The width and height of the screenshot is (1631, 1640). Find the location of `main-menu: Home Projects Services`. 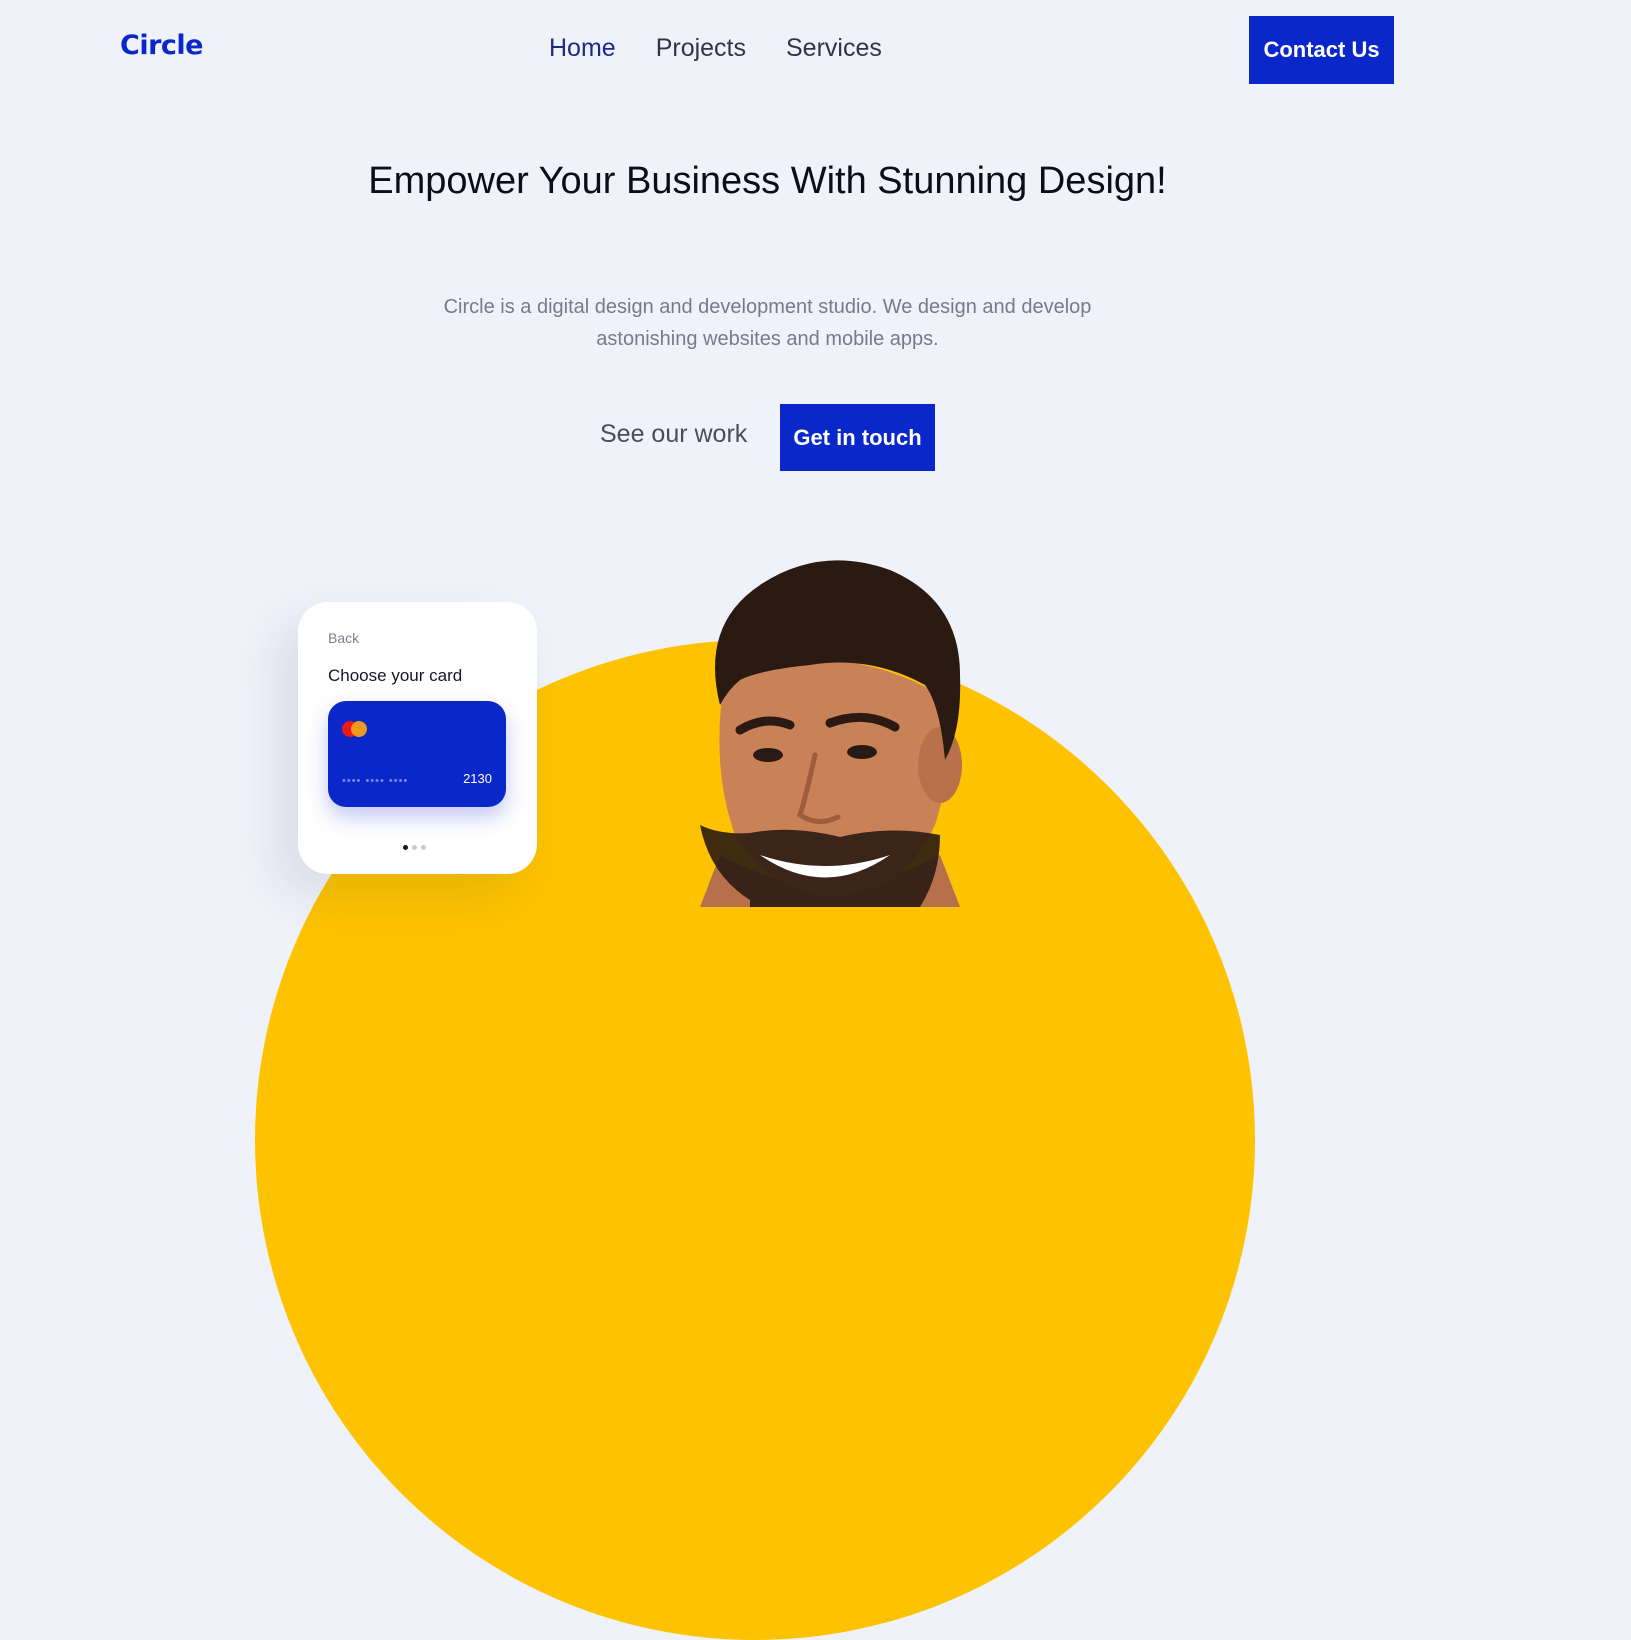

main-menu: Home Projects Services is located at coordinates (715, 48).